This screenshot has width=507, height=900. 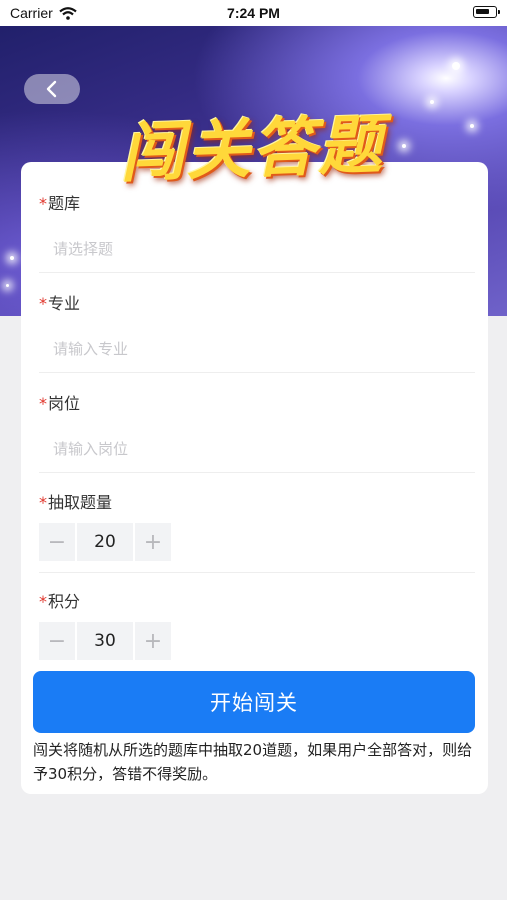 I want to click on question-count-value: 20, so click(x=105, y=542).